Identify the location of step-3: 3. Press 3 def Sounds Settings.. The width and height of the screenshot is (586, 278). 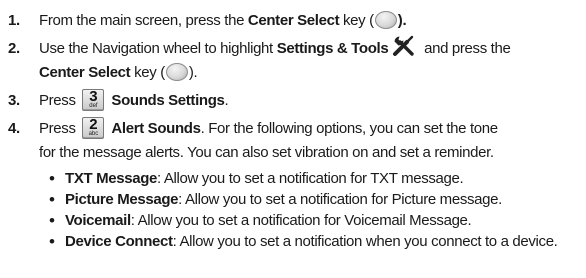
(295, 100).